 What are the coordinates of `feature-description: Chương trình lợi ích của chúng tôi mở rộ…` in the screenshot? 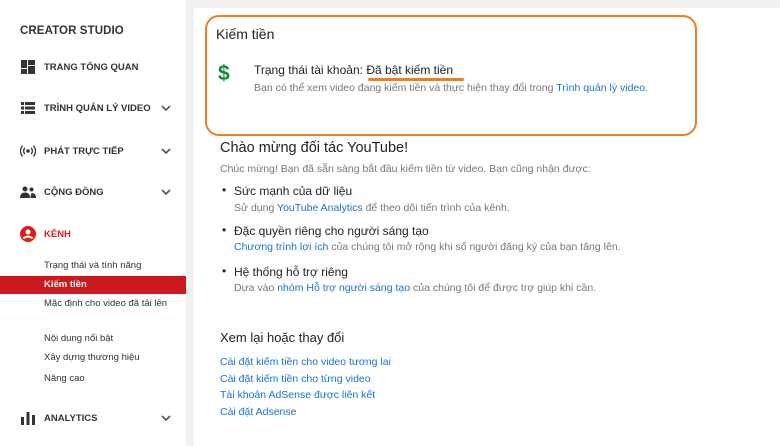 It's located at (427, 247).